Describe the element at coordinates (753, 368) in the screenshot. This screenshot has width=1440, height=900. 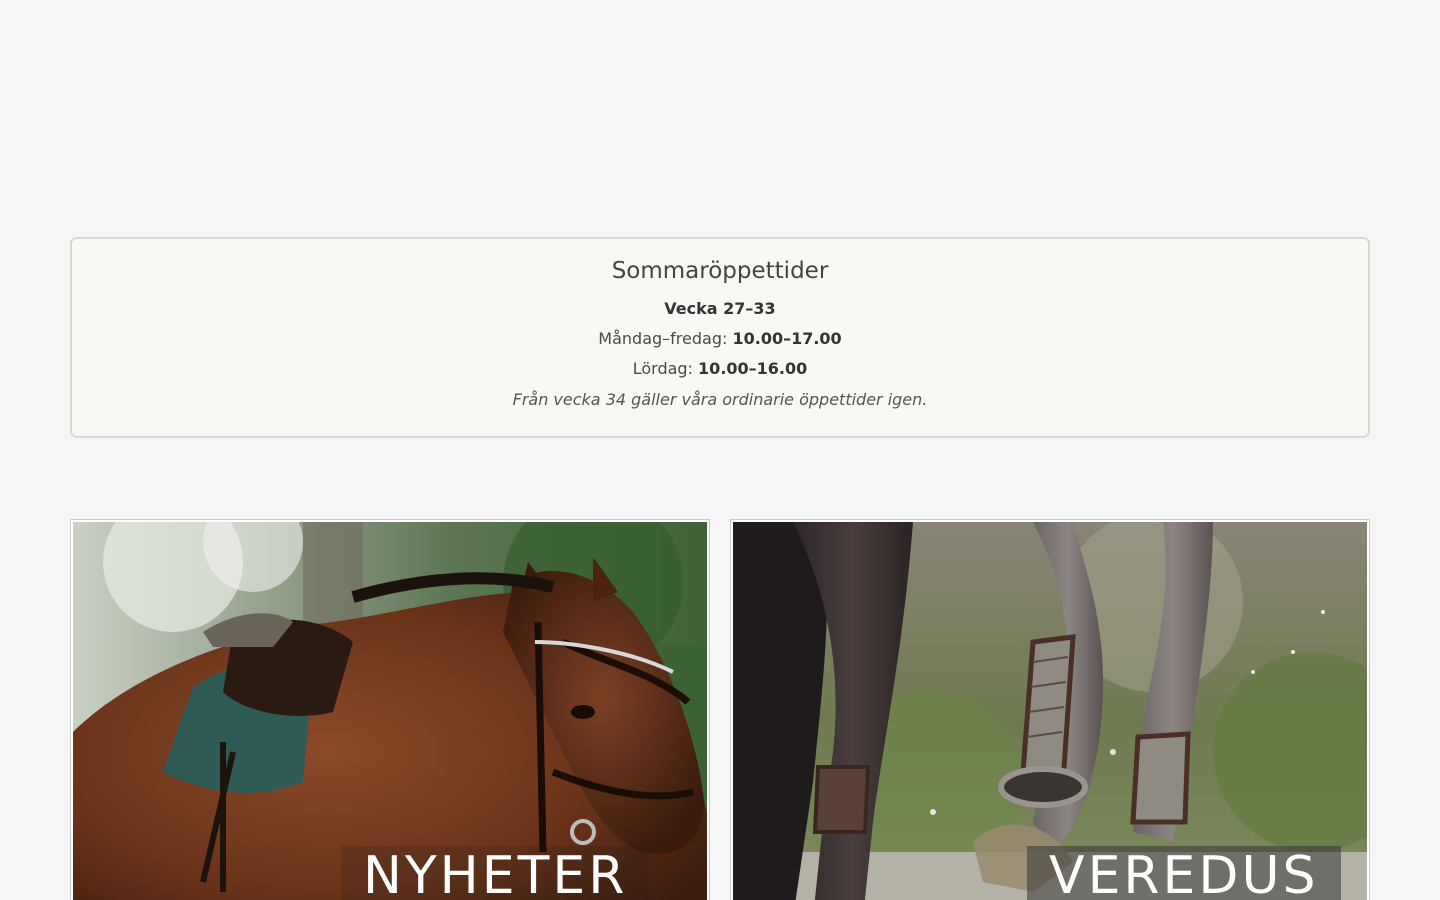
I see `saturday-time: 10.00–16.00` at that location.